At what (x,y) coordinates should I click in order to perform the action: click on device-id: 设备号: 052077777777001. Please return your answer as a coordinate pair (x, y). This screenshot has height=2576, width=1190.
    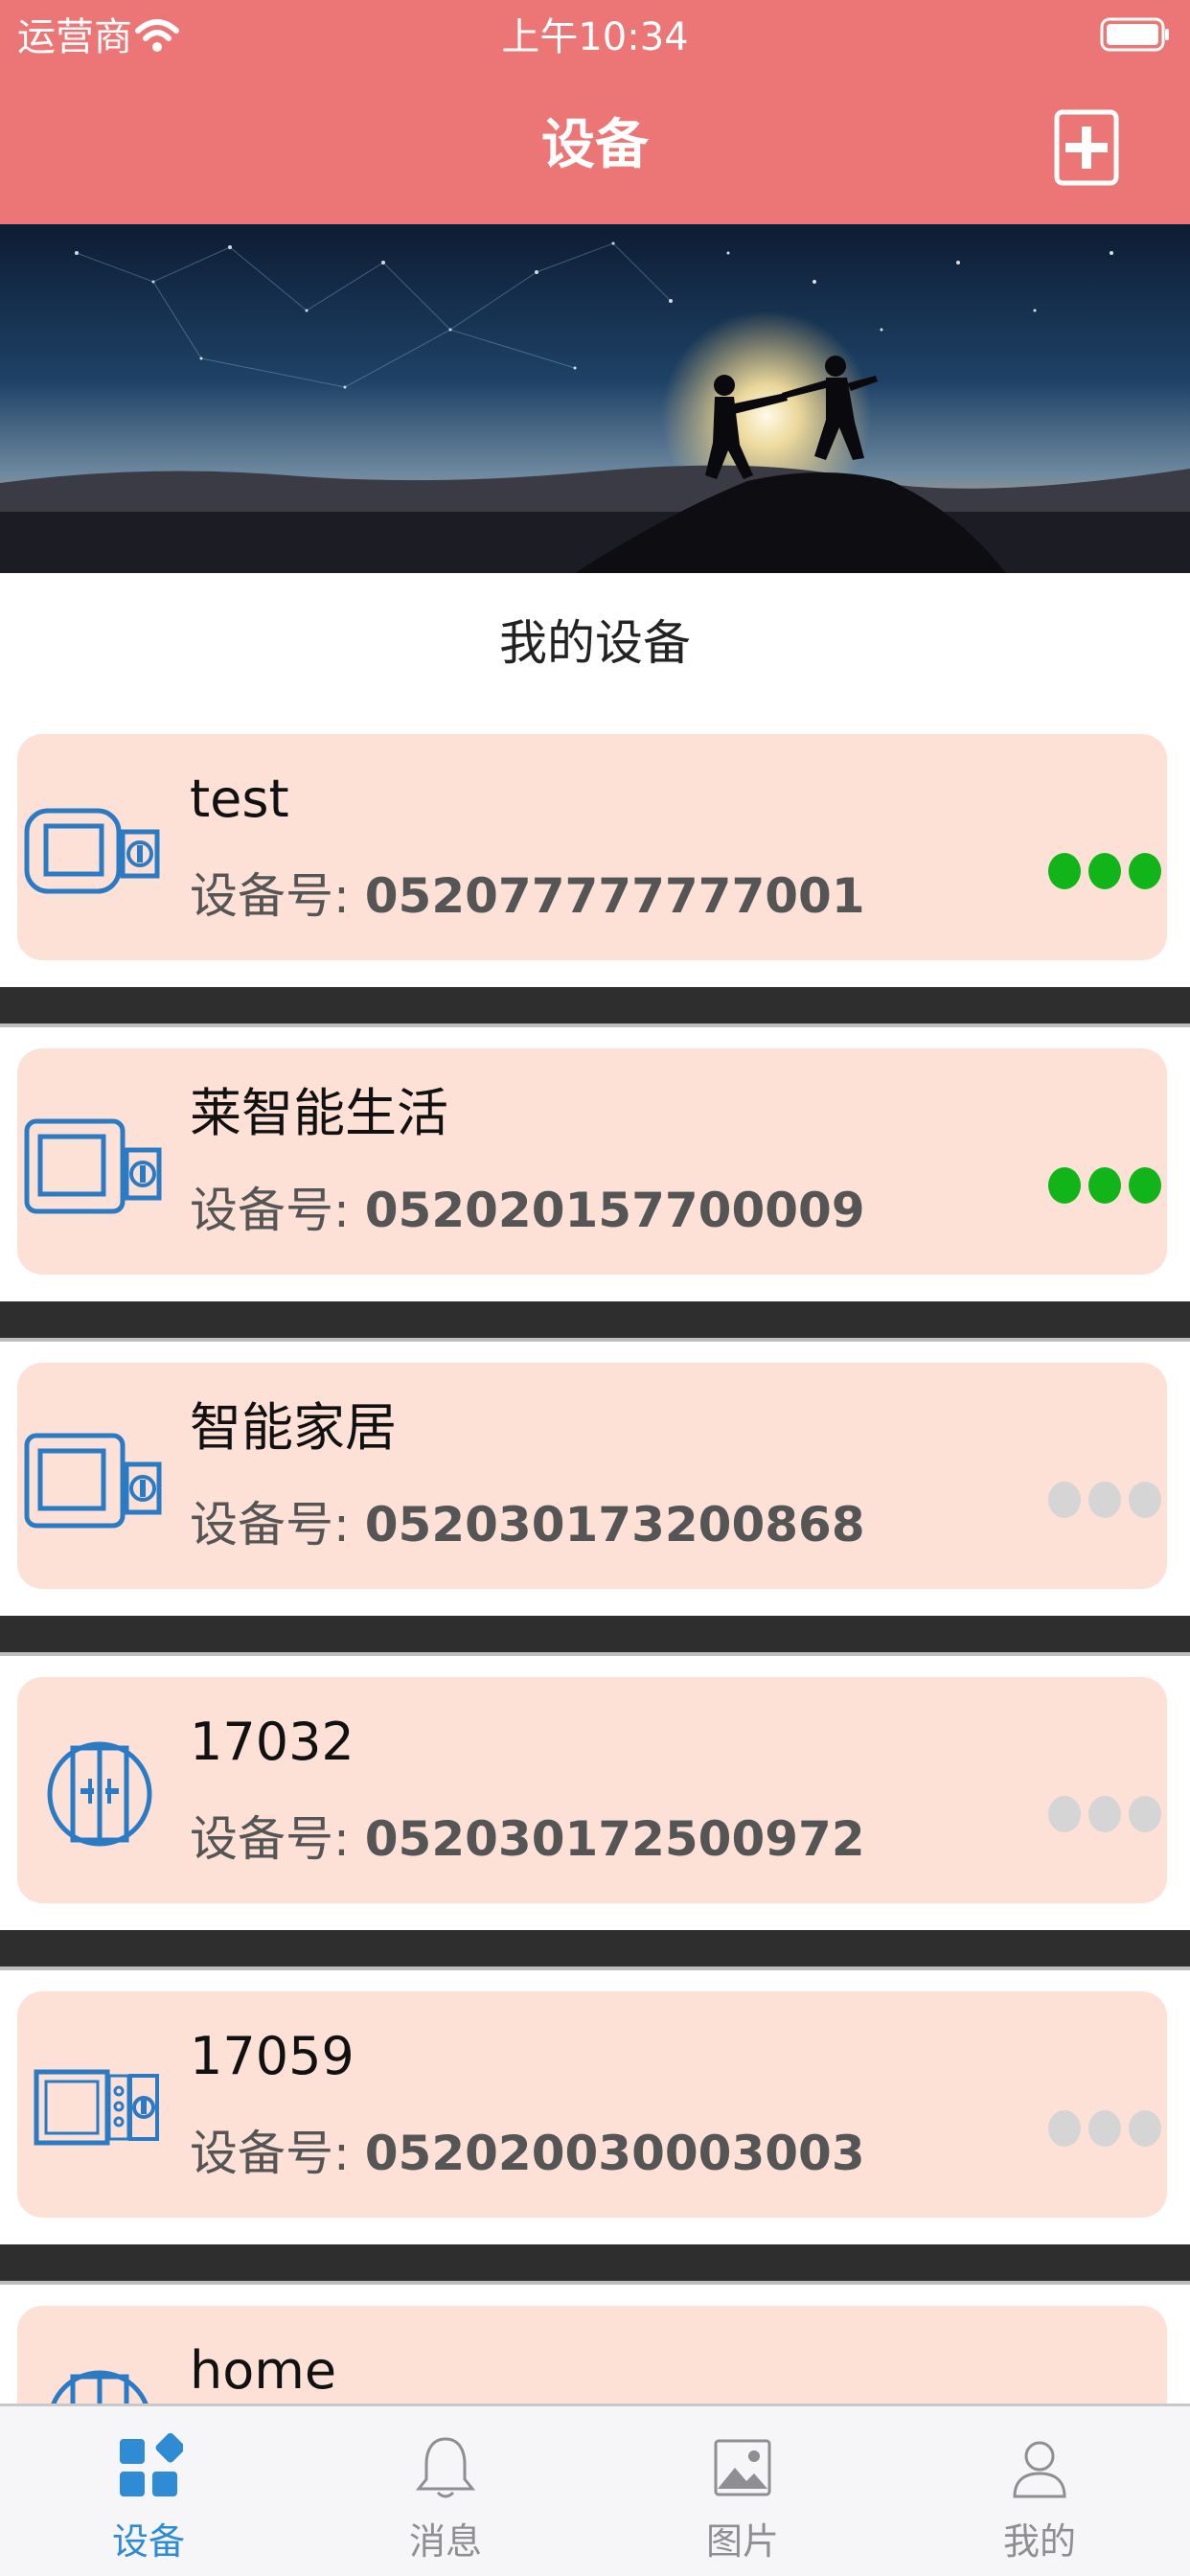
    Looking at the image, I should click on (527, 896).